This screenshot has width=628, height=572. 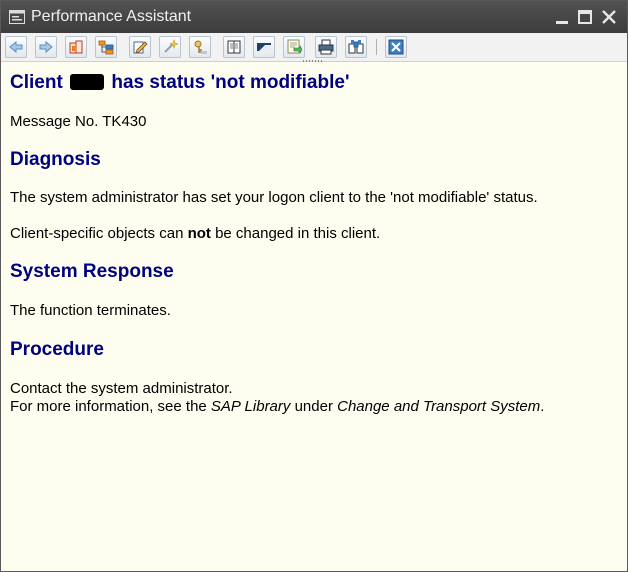 I want to click on sap-library-button, so click(x=76, y=47).